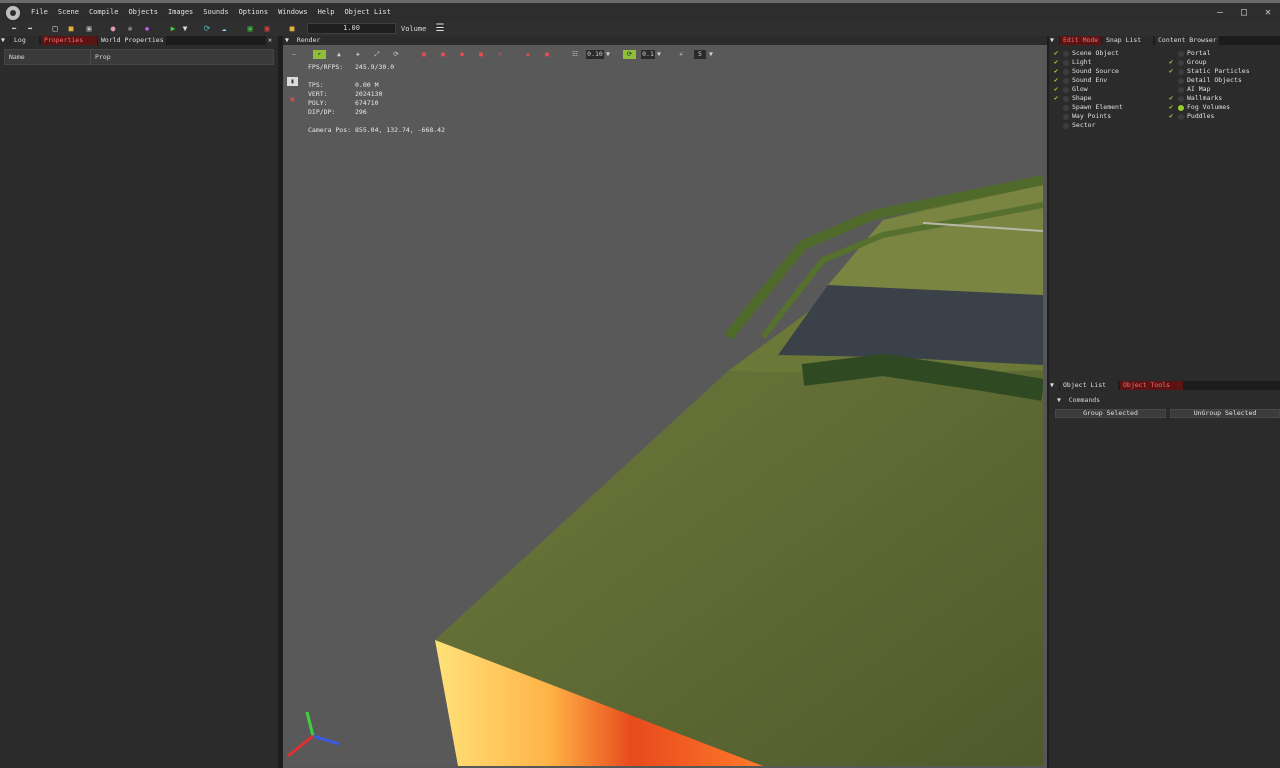  I want to click on tab-snap-list: Snap List, so click(1128, 40).